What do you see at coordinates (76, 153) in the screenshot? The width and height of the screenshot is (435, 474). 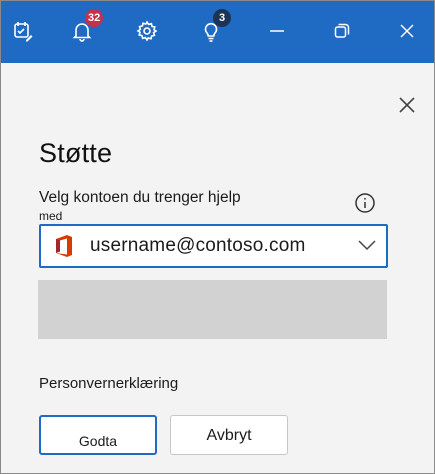 I see `page-title: Støtte` at bounding box center [76, 153].